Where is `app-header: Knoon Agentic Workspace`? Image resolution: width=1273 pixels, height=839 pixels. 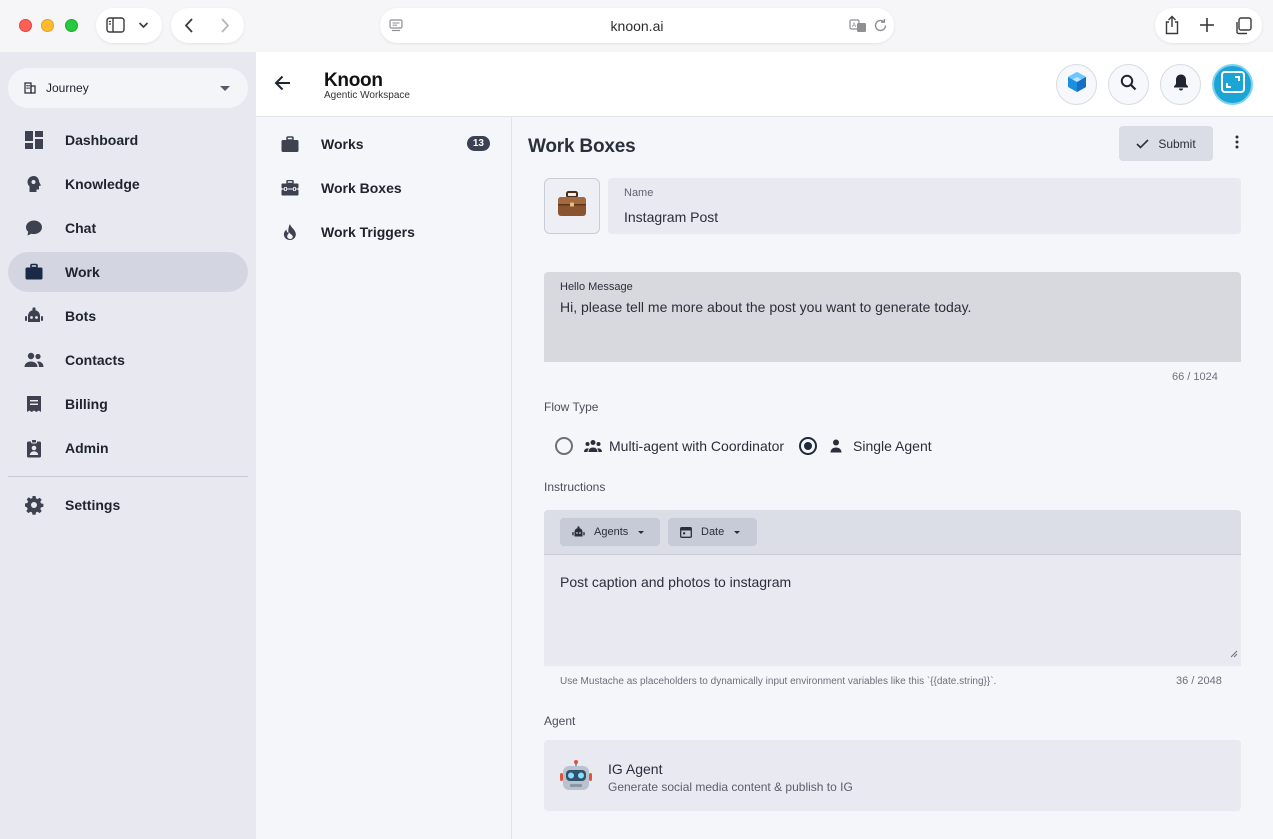 app-header: Knoon Agentic Workspace is located at coordinates (764, 84).